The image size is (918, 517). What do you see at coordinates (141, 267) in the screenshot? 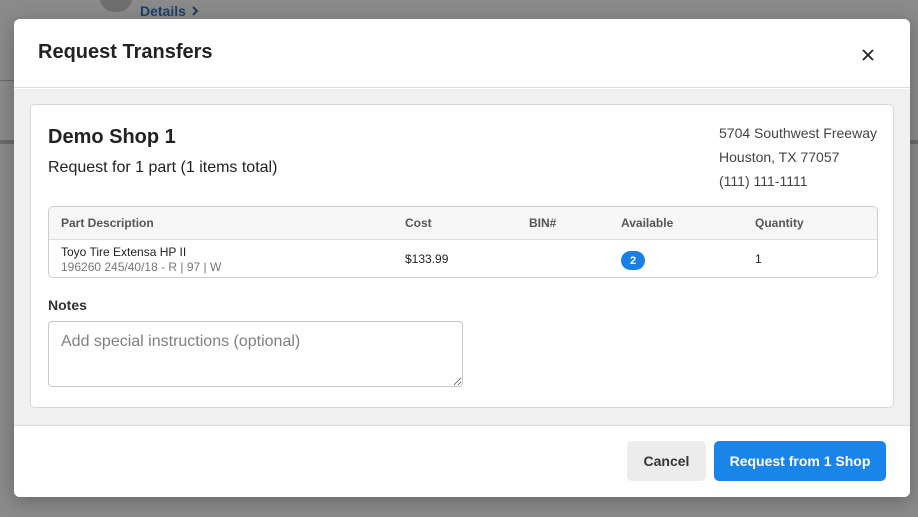
I see `part-details: 196260 245/40/18 - R | 97 | W` at bounding box center [141, 267].